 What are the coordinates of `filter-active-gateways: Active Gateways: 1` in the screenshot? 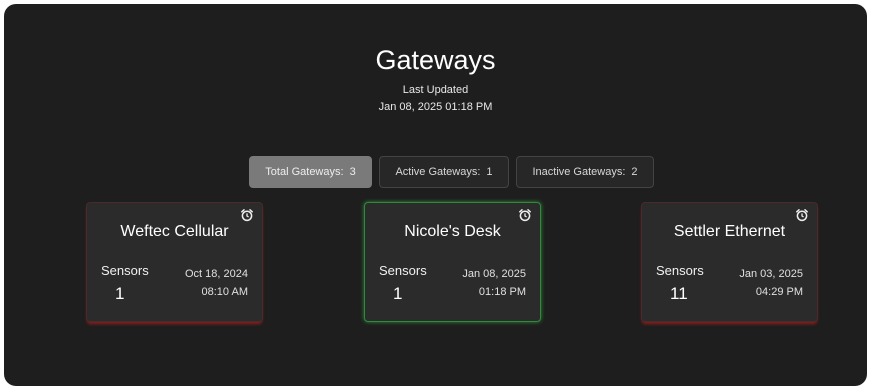 It's located at (444, 172).